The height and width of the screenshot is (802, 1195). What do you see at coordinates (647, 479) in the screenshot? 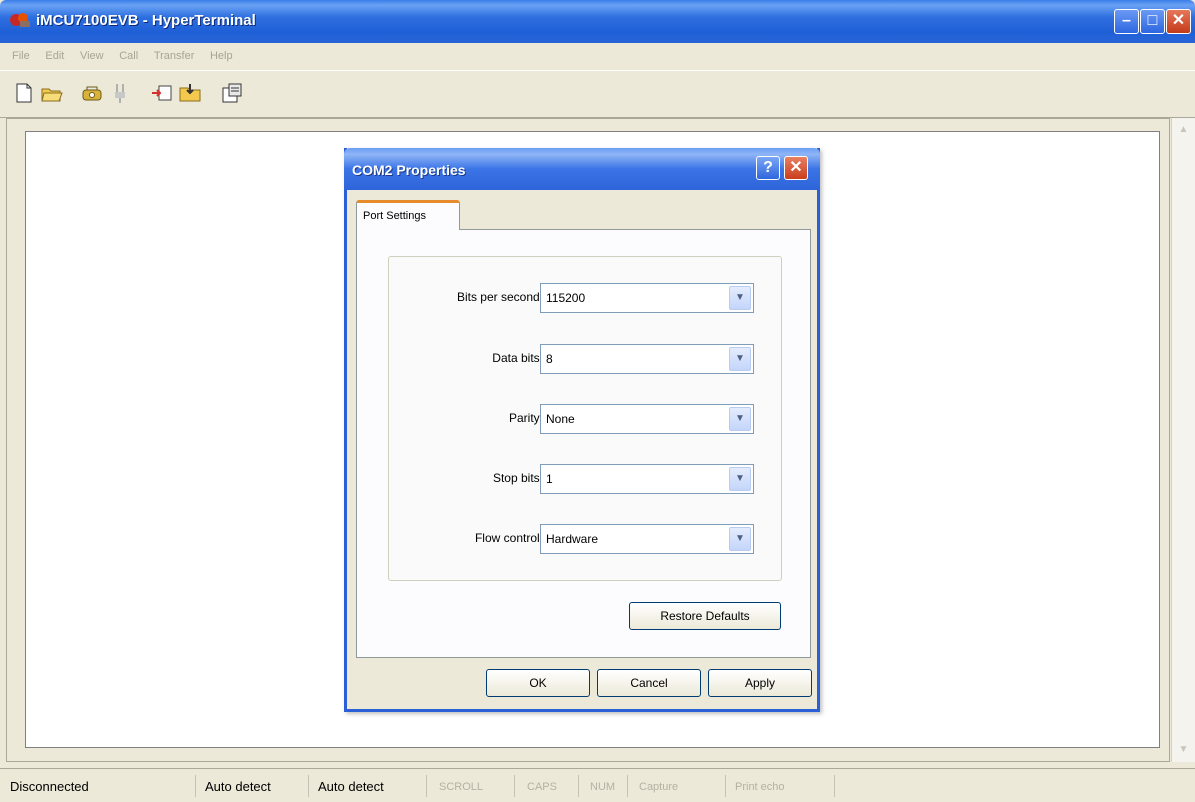
I see `stop-bits-select: 1 ▼` at bounding box center [647, 479].